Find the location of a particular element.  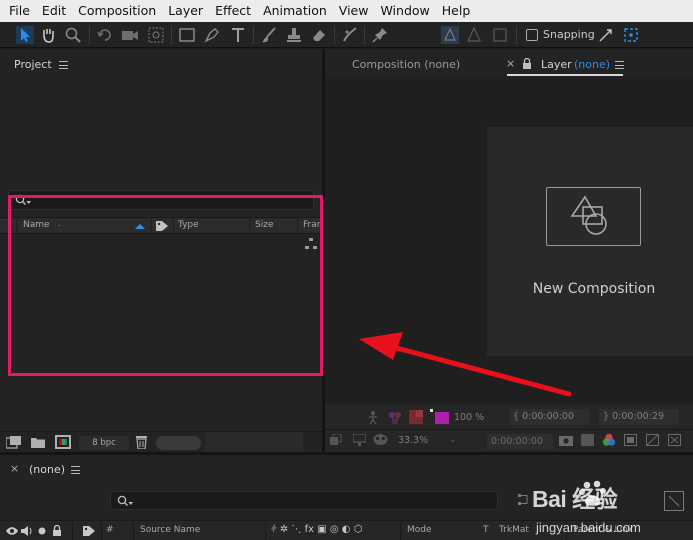

show-snapshot-icon is located at coordinates (587, 440).